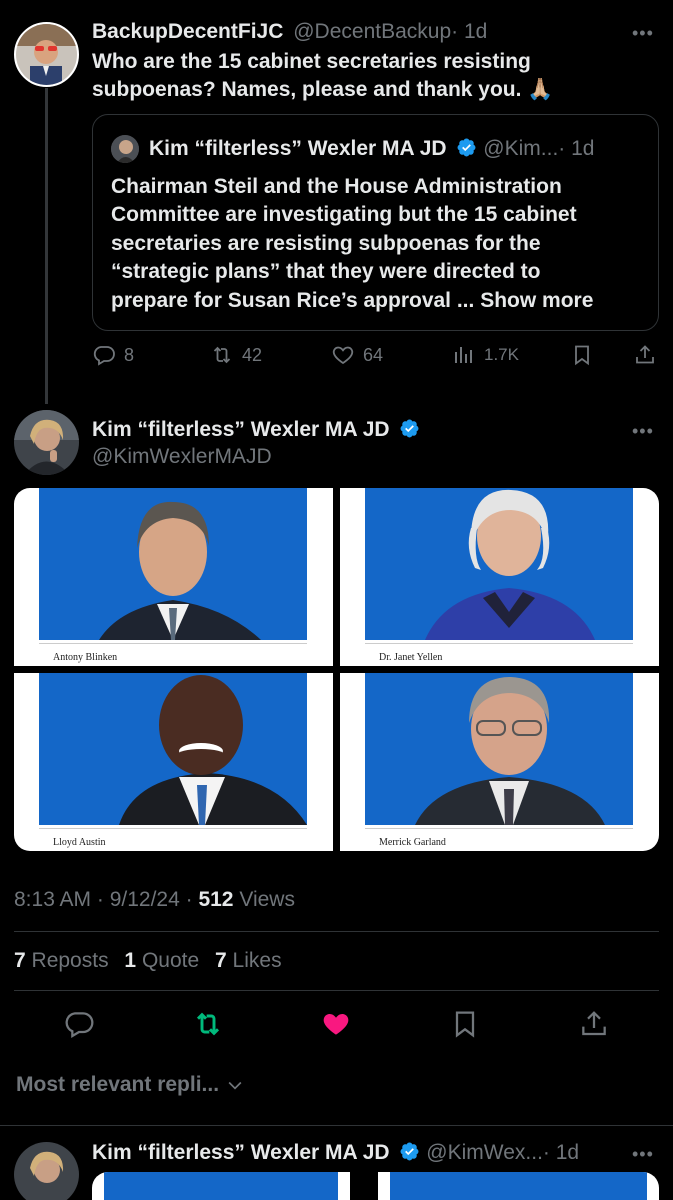 Image resolution: width=673 pixels, height=1200 pixels. I want to click on main-tweet-header: Kim “filterless” Wexler MA JD, so click(256, 430).